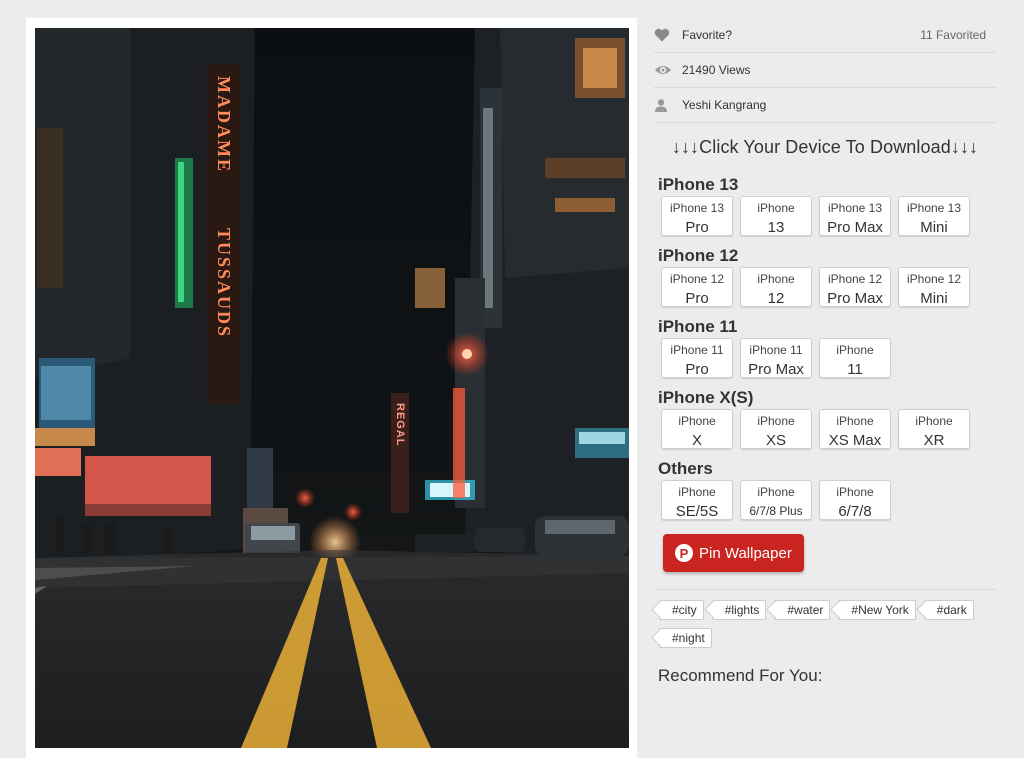 The height and width of the screenshot is (758, 1024). What do you see at coordinates (697, 511) in the screenshot?
I see `device-variant-line: SE/5S` at bounding box center [697, 511].